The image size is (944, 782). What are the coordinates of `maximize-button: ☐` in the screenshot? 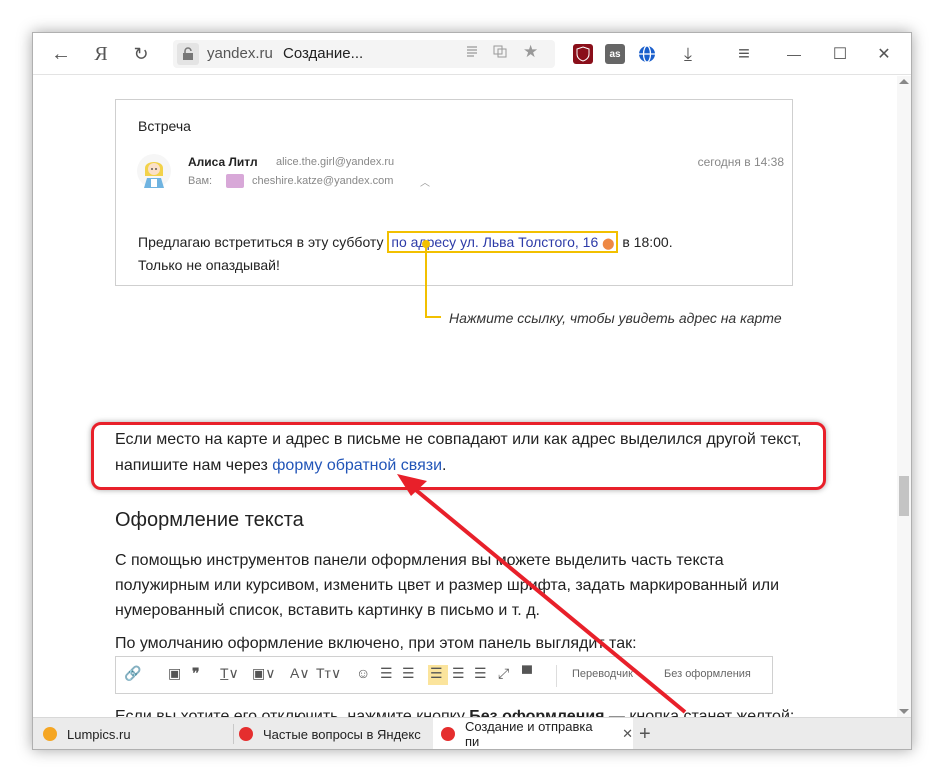 It's located at (840, 54).